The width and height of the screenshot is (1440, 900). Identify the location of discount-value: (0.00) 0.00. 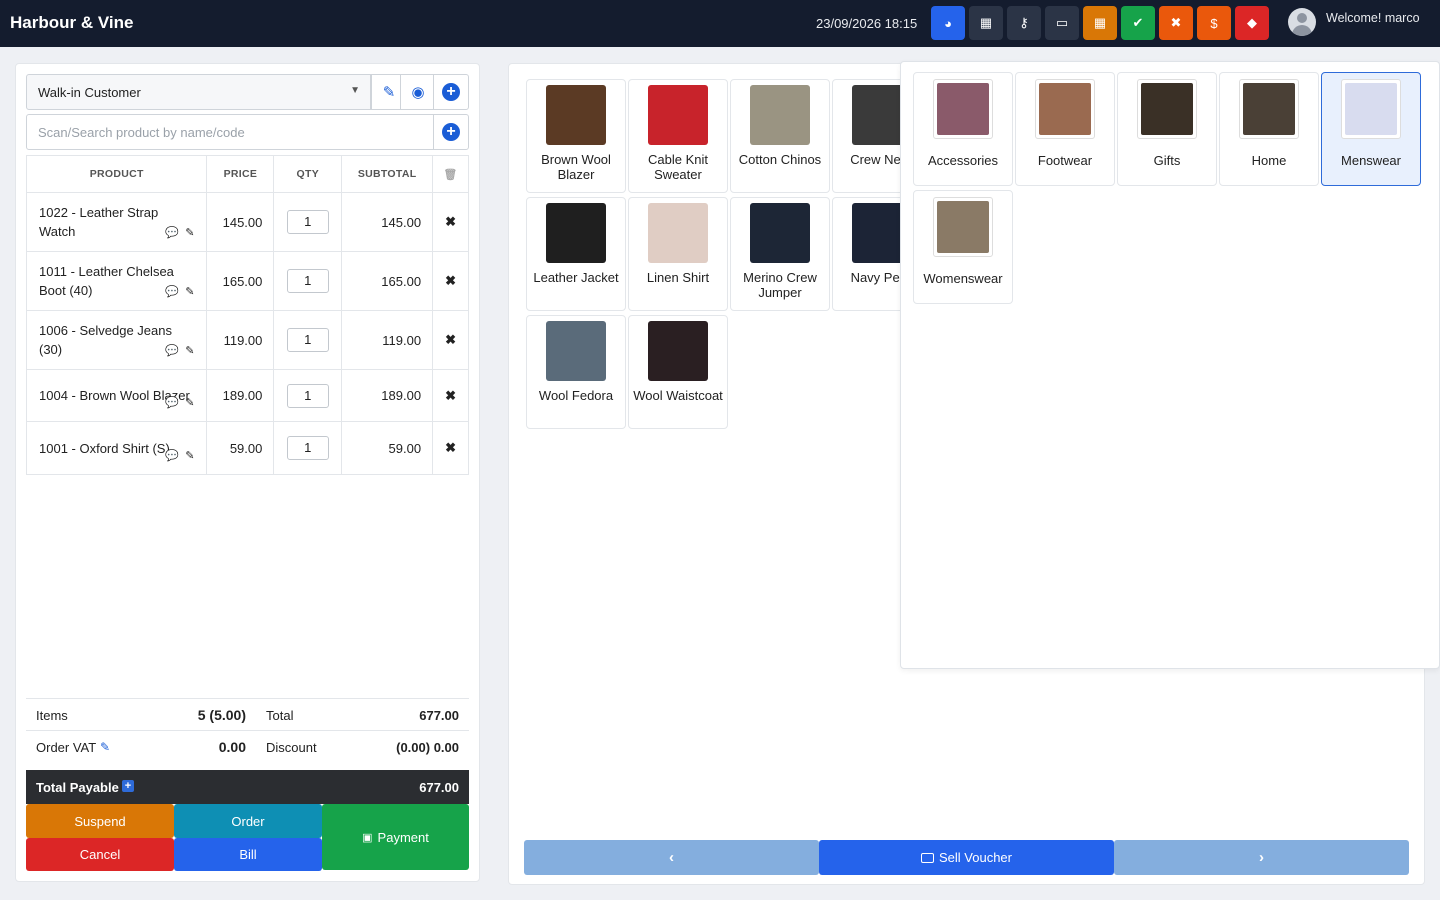
(427, 747).